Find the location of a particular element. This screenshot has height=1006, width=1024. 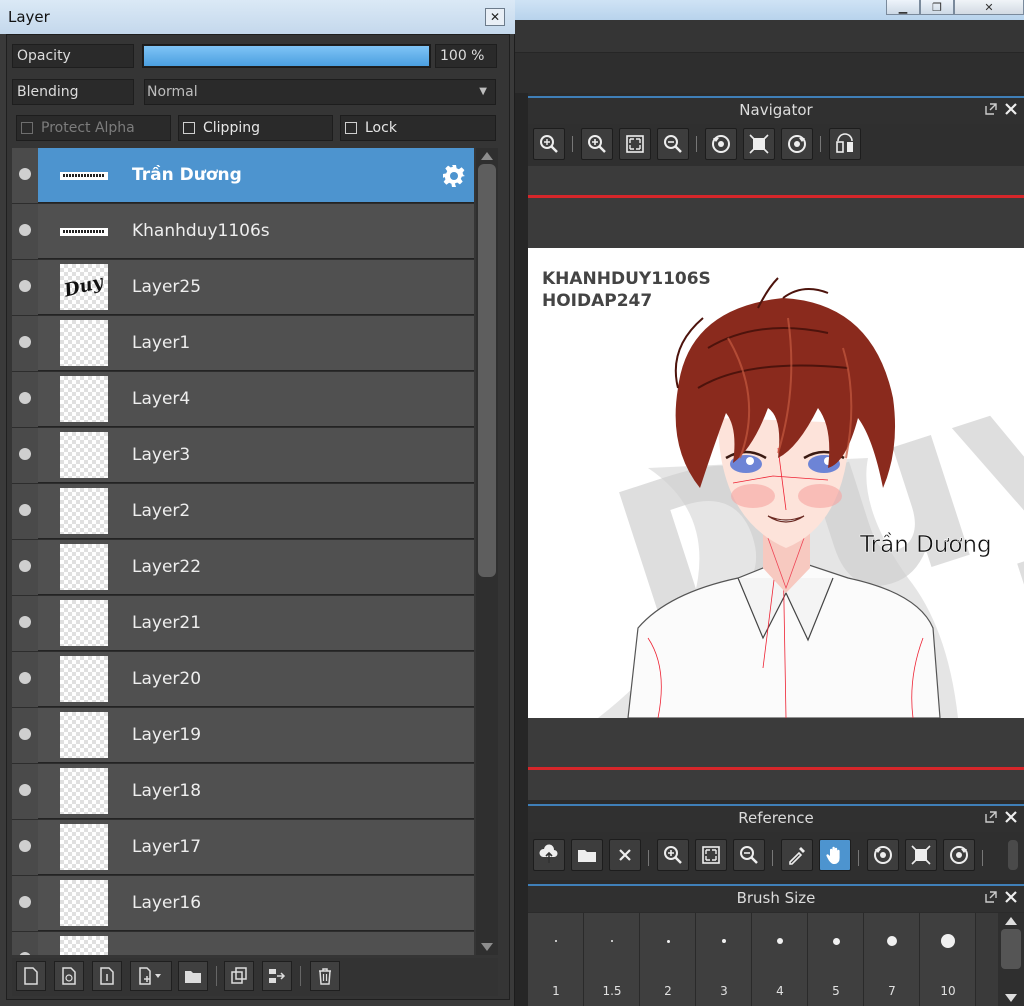

navigator-reset-button is located at coordinates (759, 144).